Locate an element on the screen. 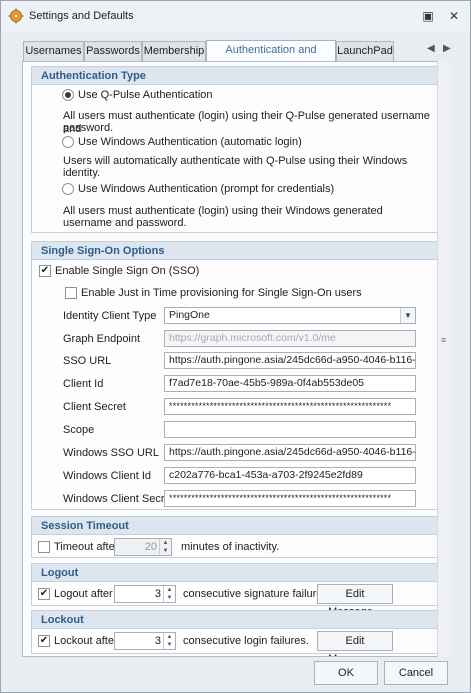  lockout-attempts-stepper: 3 ▲ ▼ is located at coordinates (145, 641).